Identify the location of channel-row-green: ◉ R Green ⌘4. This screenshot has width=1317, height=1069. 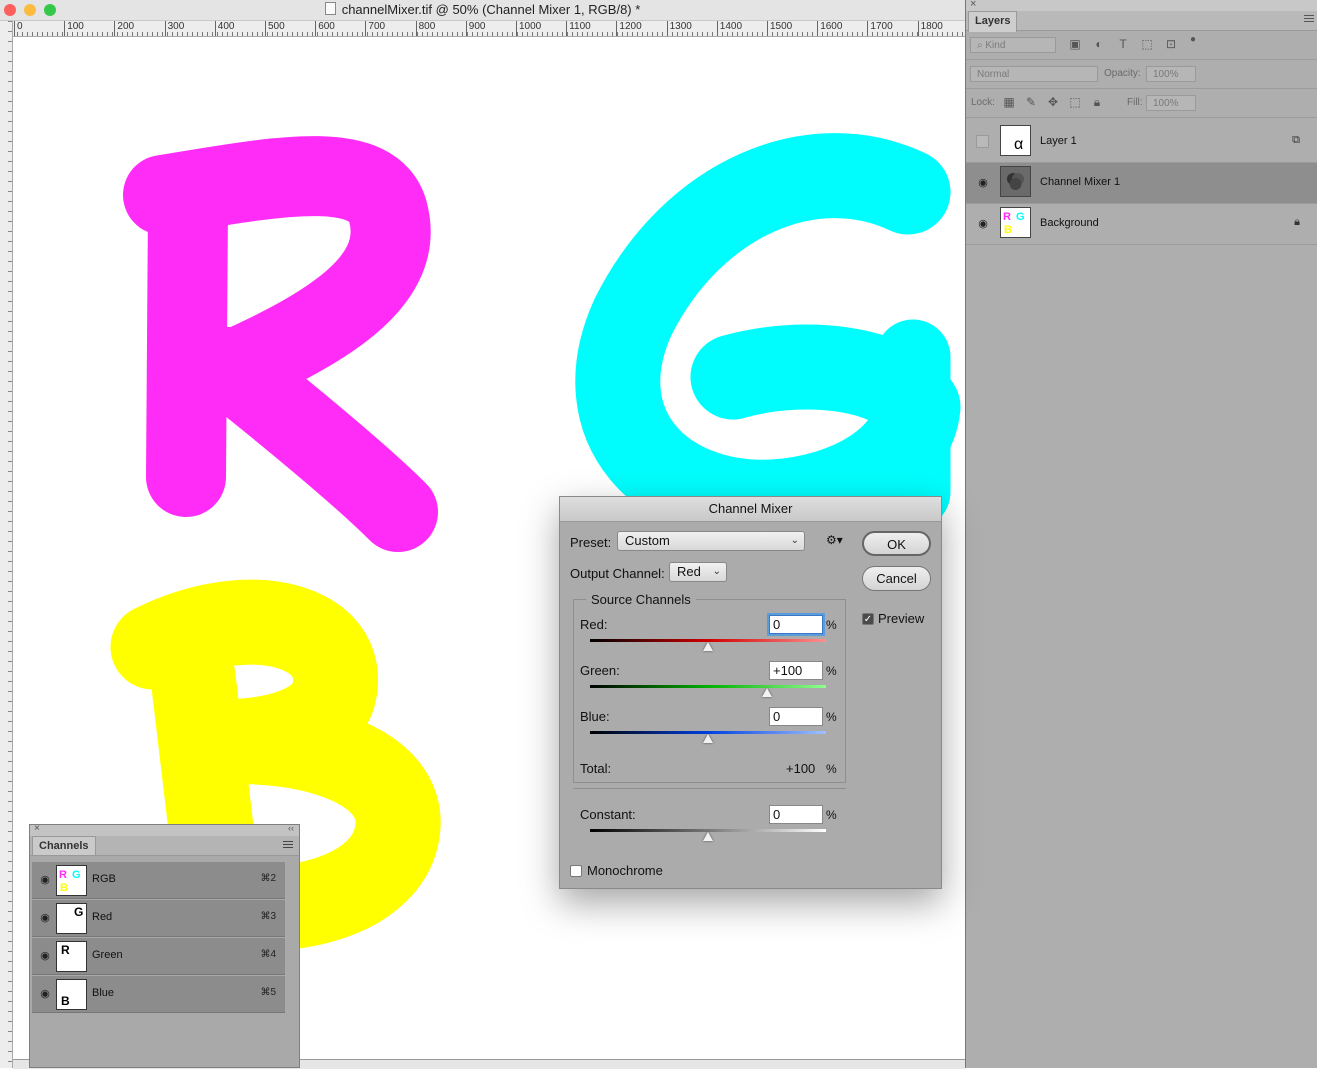
(158, 956).